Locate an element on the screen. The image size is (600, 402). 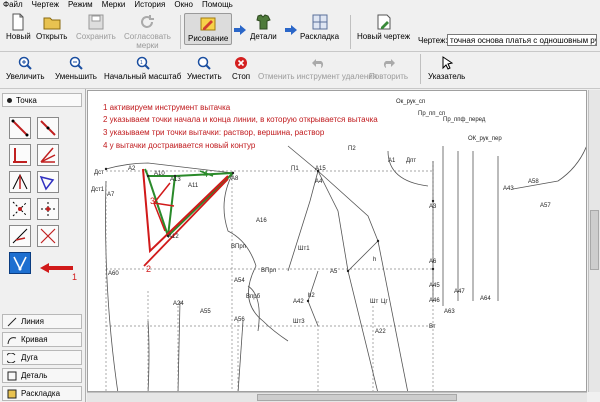
triangle-tool is located at coordinates (20, 182).